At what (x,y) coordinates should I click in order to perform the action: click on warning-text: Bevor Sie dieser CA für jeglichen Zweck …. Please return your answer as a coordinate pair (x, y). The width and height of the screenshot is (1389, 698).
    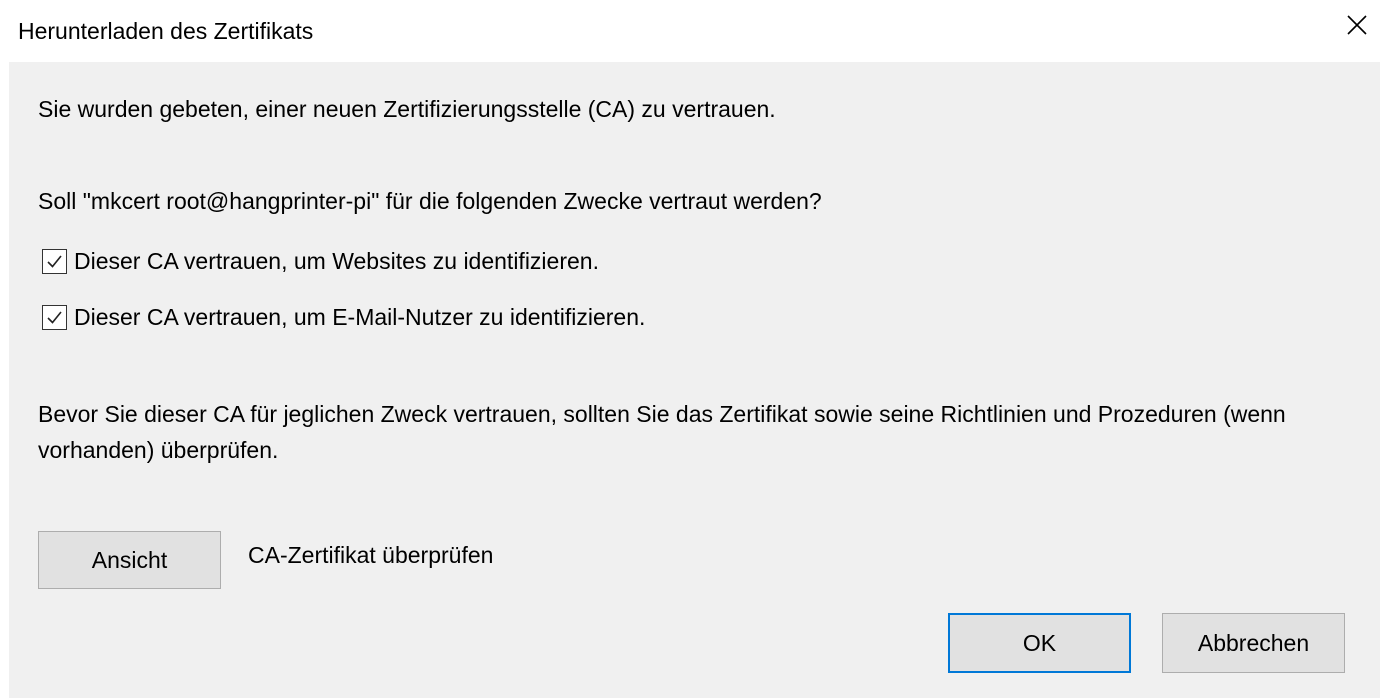
    Looking at the image, I should click on (662, 432).